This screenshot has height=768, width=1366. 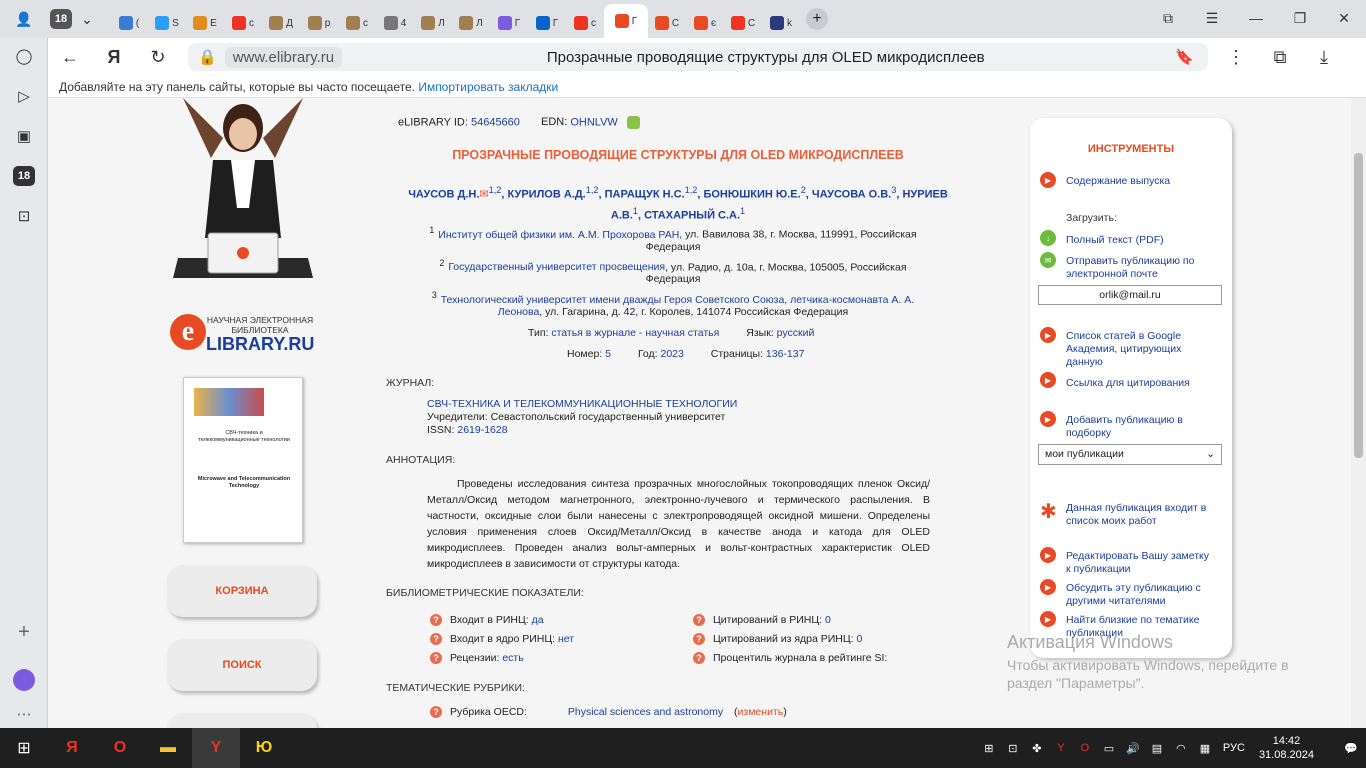 What do you see at coordinates (538, 620) in the screenshot?
I see `metric-rinc-value: да` at bounding box center [538, 620].